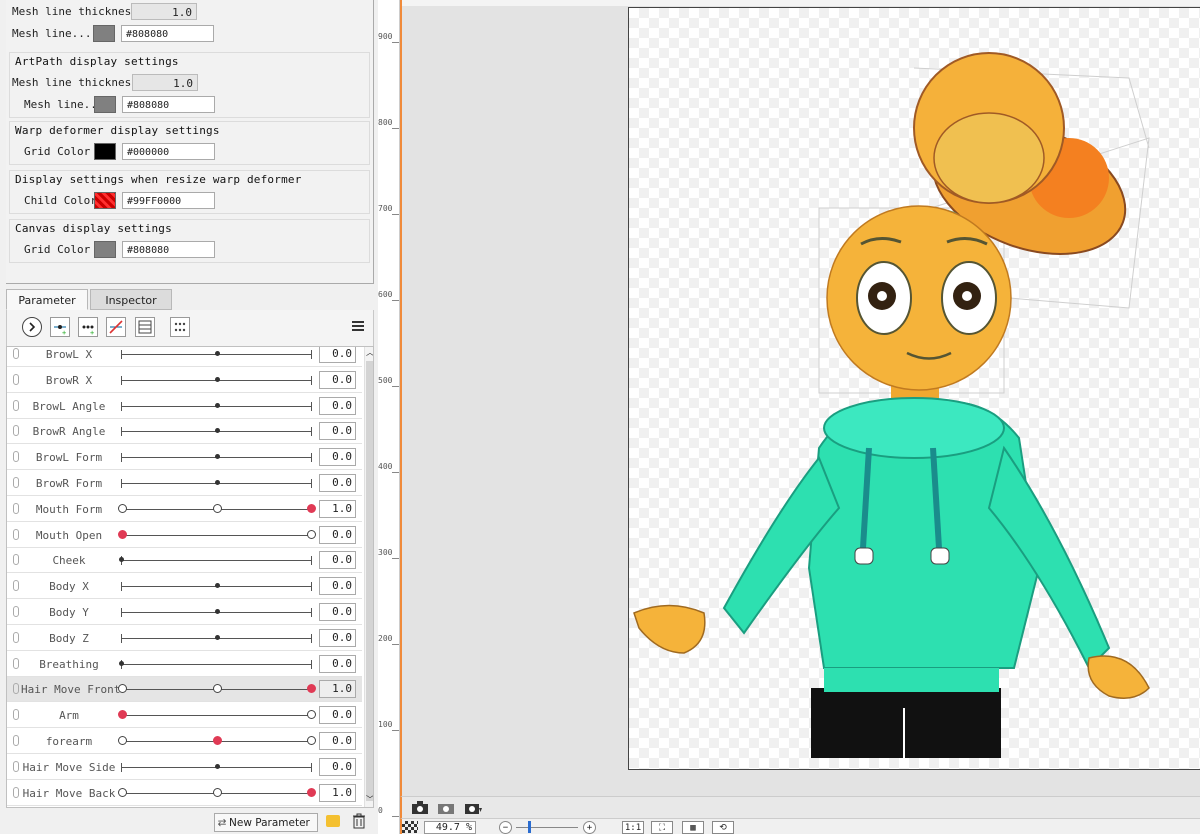  Describe the element at coordinates (184, 793) in the screenshot. I see `parameter-row: Hair Move Back 1.0` at that location.